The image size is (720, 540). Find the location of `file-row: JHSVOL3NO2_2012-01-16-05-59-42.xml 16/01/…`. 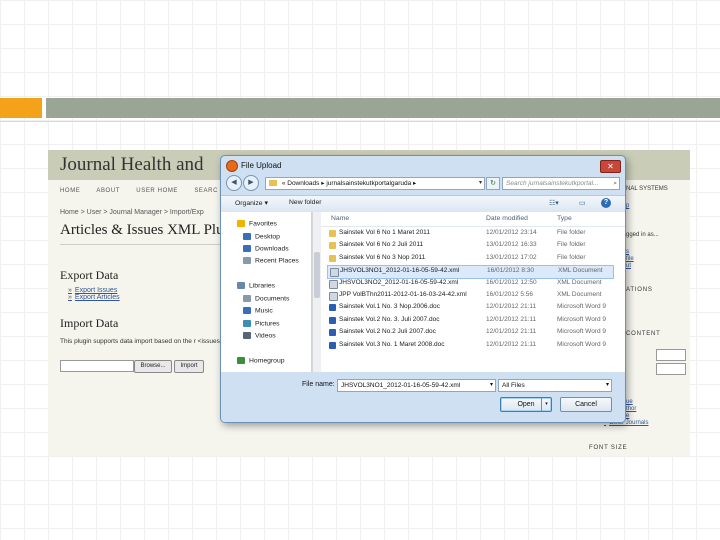

file-row: JHSVOL3NO2_2012-01-16-05-59-42.xml 16/01/… is located at coordinates (469, 284).